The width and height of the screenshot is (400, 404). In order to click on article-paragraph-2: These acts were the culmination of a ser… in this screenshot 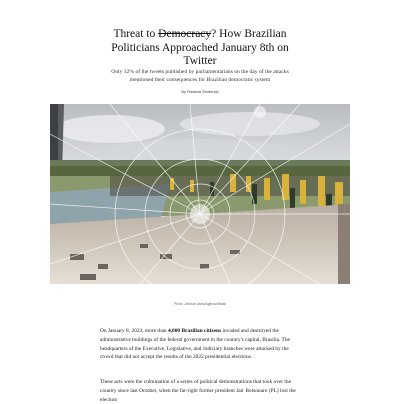, I will do `click(198, 391)`.